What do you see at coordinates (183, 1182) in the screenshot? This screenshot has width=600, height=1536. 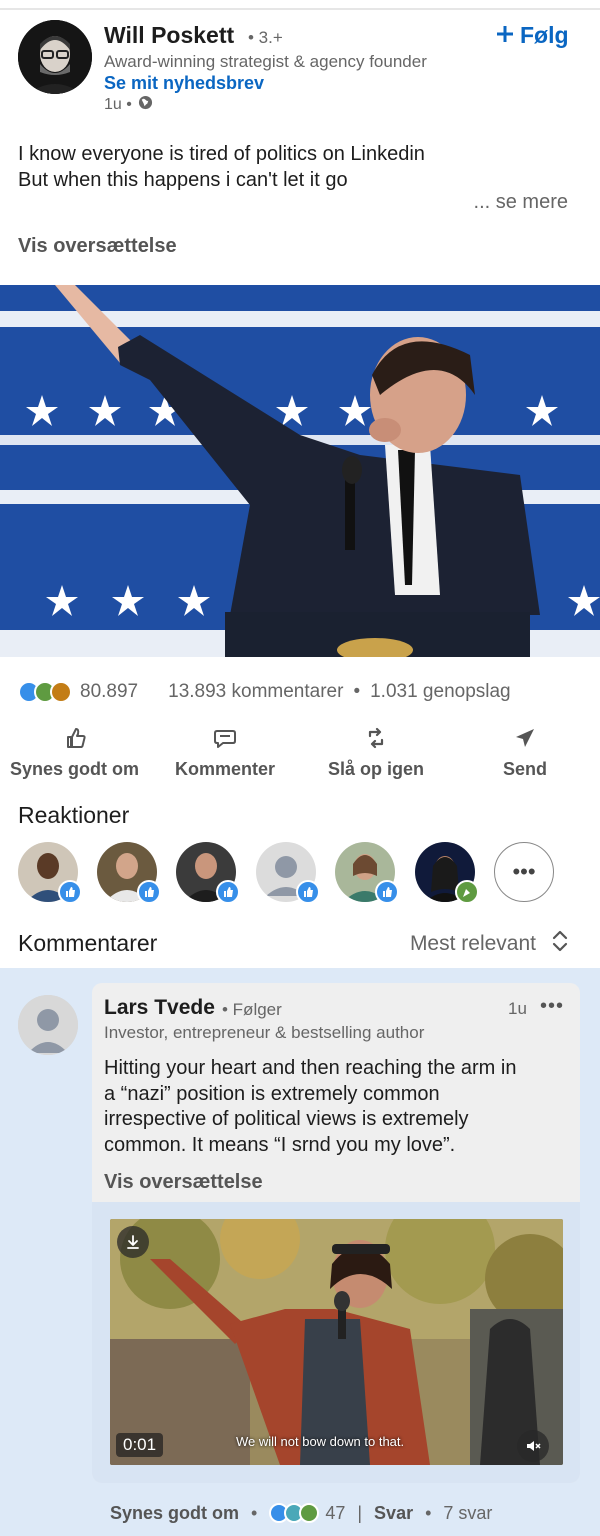 I see `comment-translate-link: Vis oversættelse` at bounding box center [183, 1182].